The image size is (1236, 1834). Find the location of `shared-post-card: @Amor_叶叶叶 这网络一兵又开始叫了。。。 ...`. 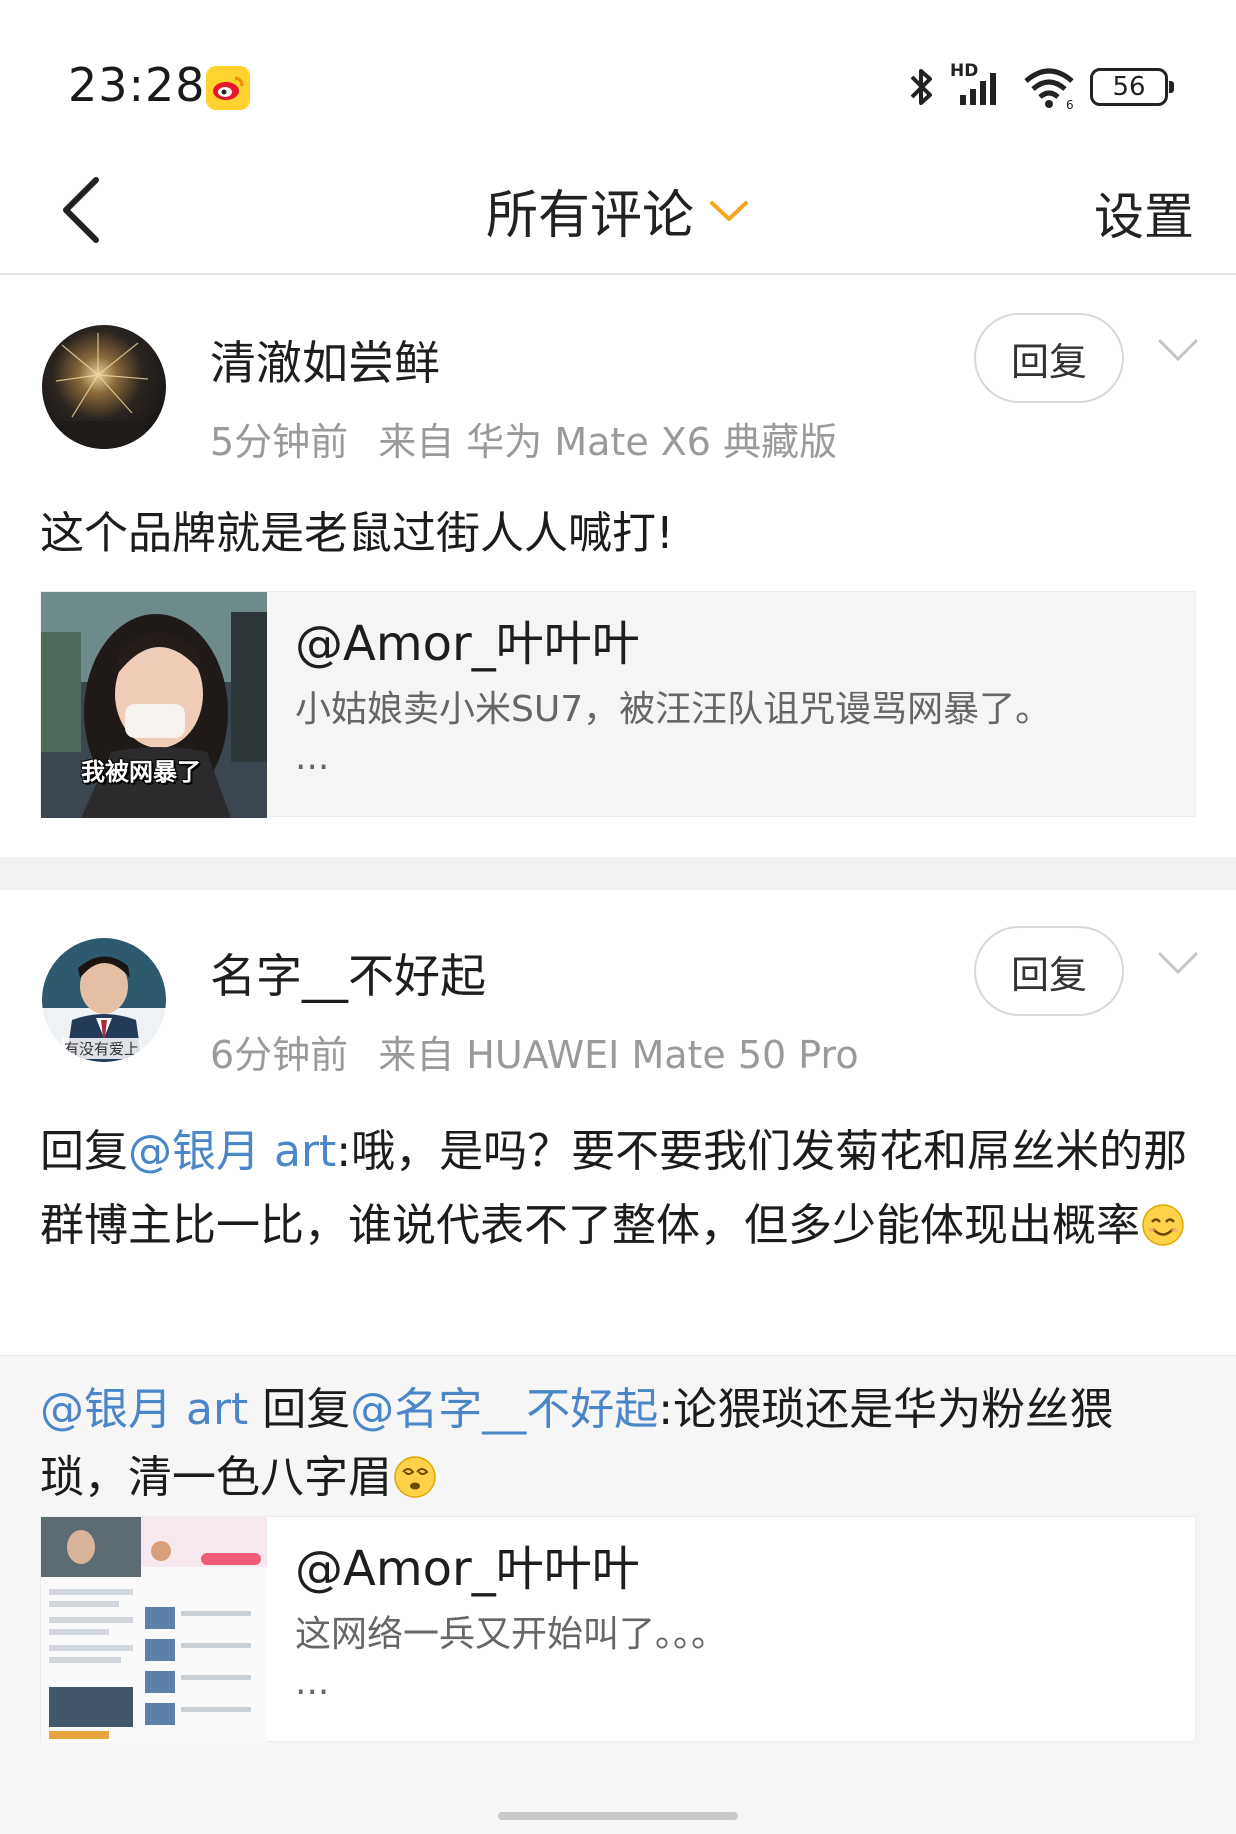

shared-post-card: @Amor_叶叶叶 这网络一兵又开始叫了。。。 ... is located at coordinates (618, 1629).